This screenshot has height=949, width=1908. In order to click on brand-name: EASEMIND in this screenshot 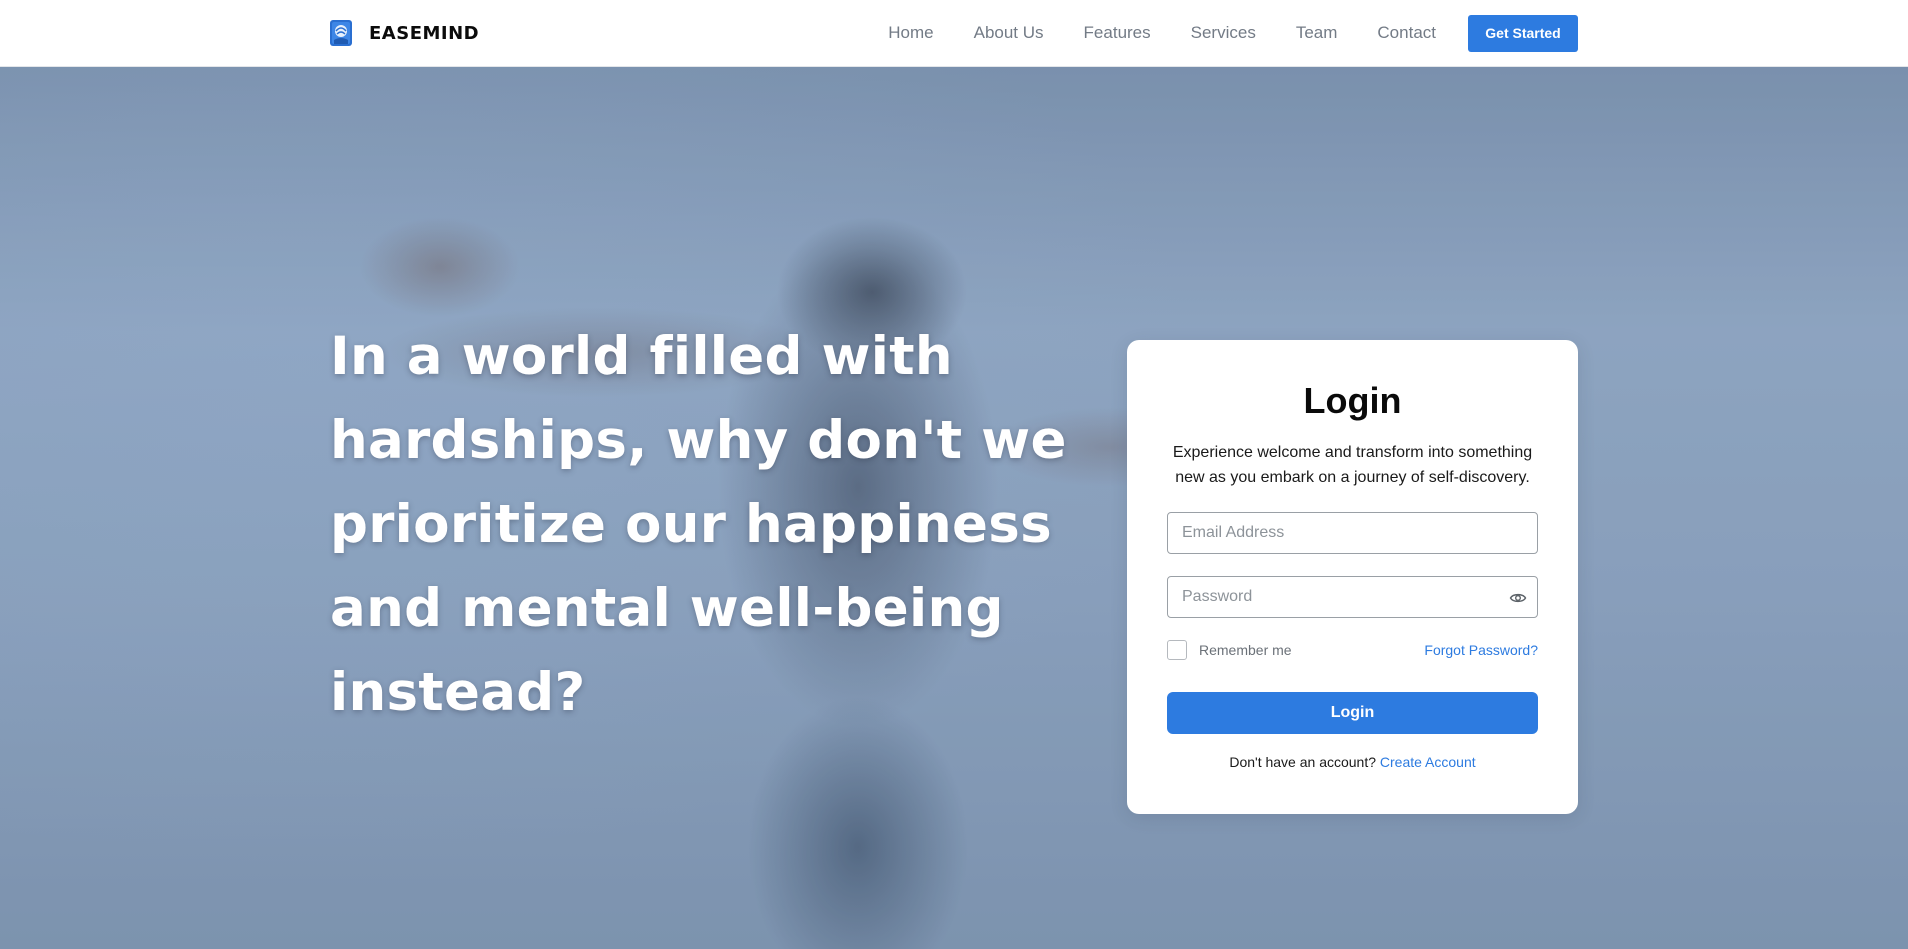, I will do `click(424, 33)`.